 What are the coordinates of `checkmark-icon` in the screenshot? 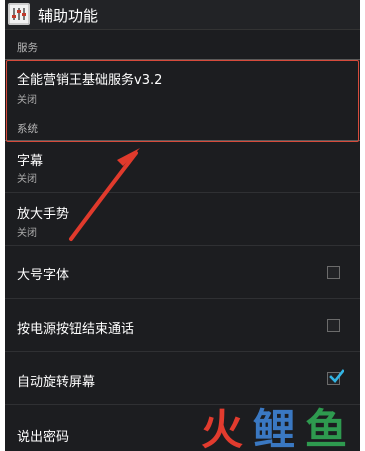 It's located at (336, 376).